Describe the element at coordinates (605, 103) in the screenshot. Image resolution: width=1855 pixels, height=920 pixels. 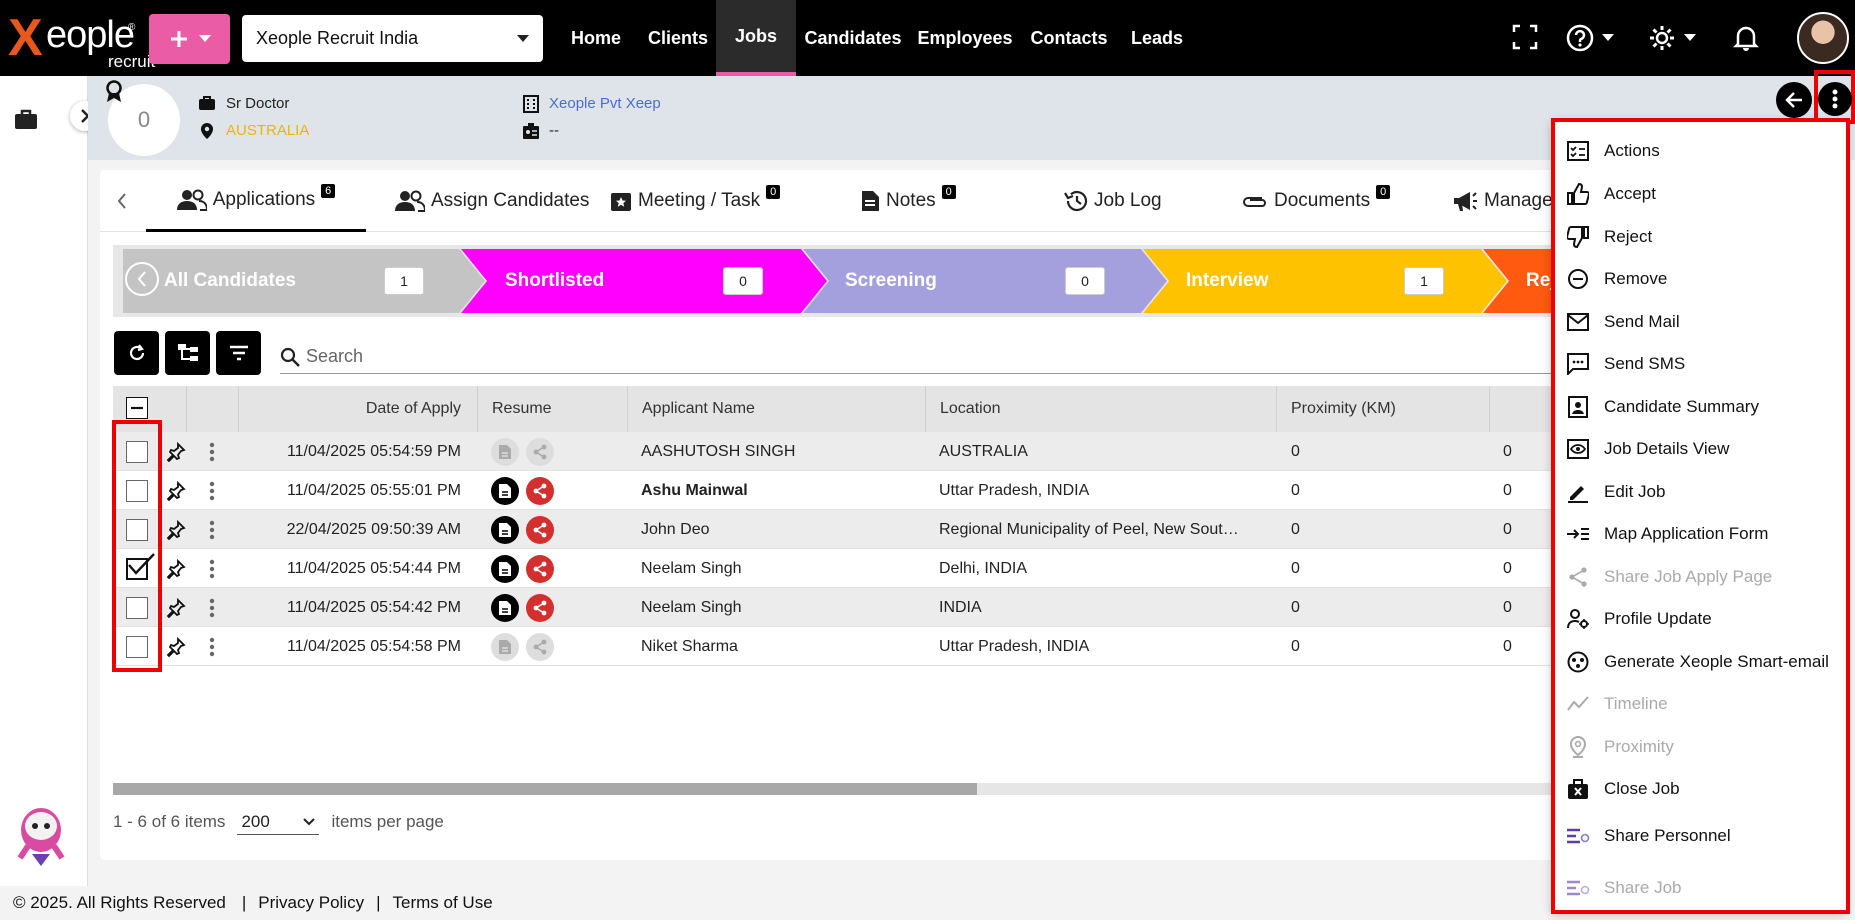
I see `company-link: Xeople Pvt Xeep` at that location.